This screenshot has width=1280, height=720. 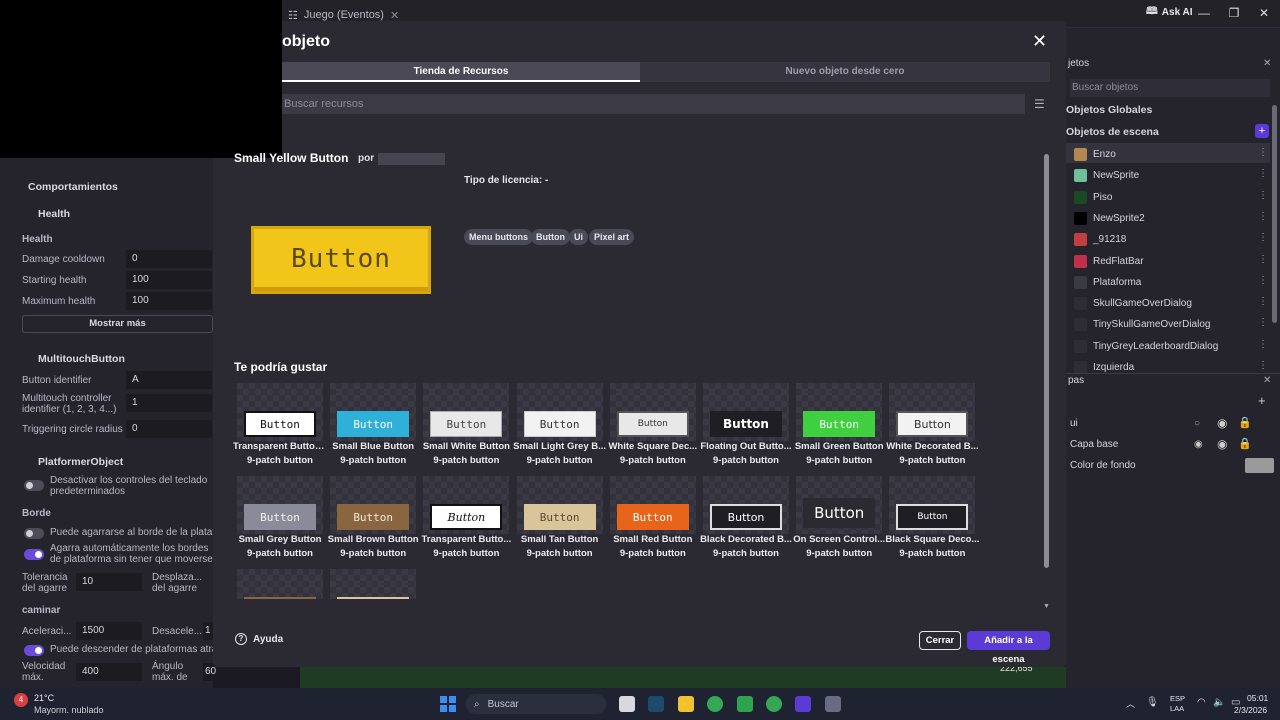 What do you see at coordinates (1172, 197) in the screenshot?
I see `object-item: Piso` at bounding box center [1172, 197].